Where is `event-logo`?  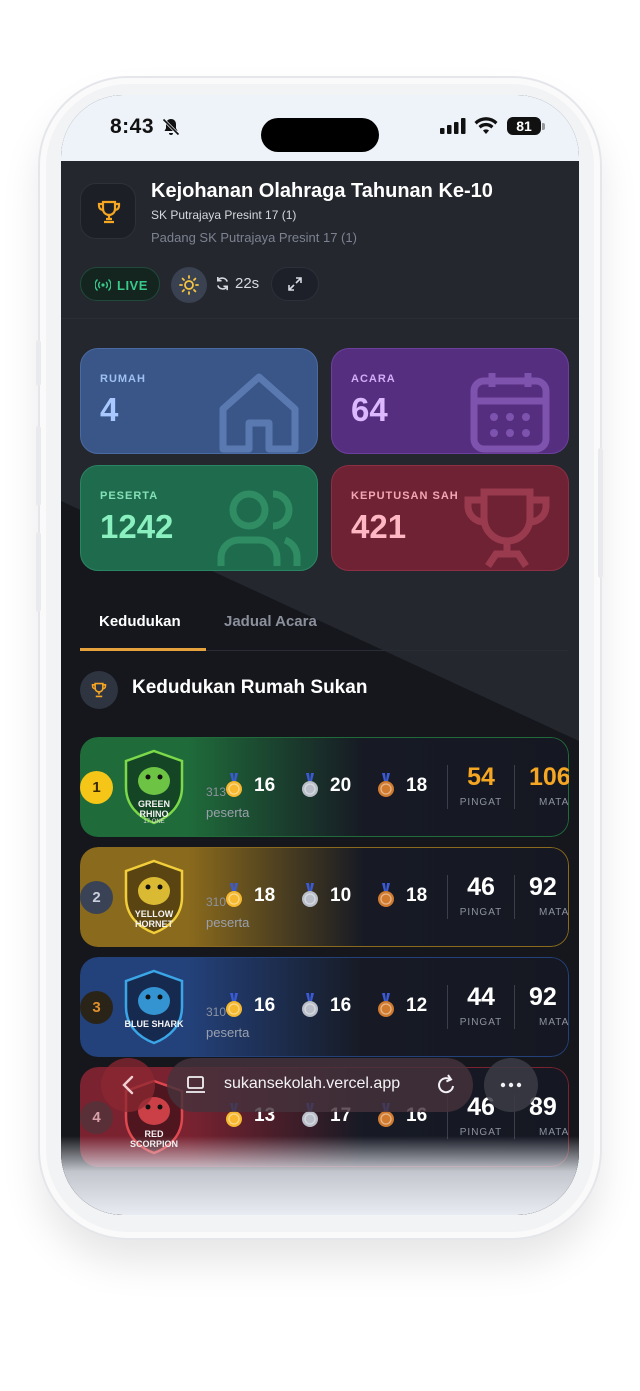
event-logo is located at coordinates (108, 211).